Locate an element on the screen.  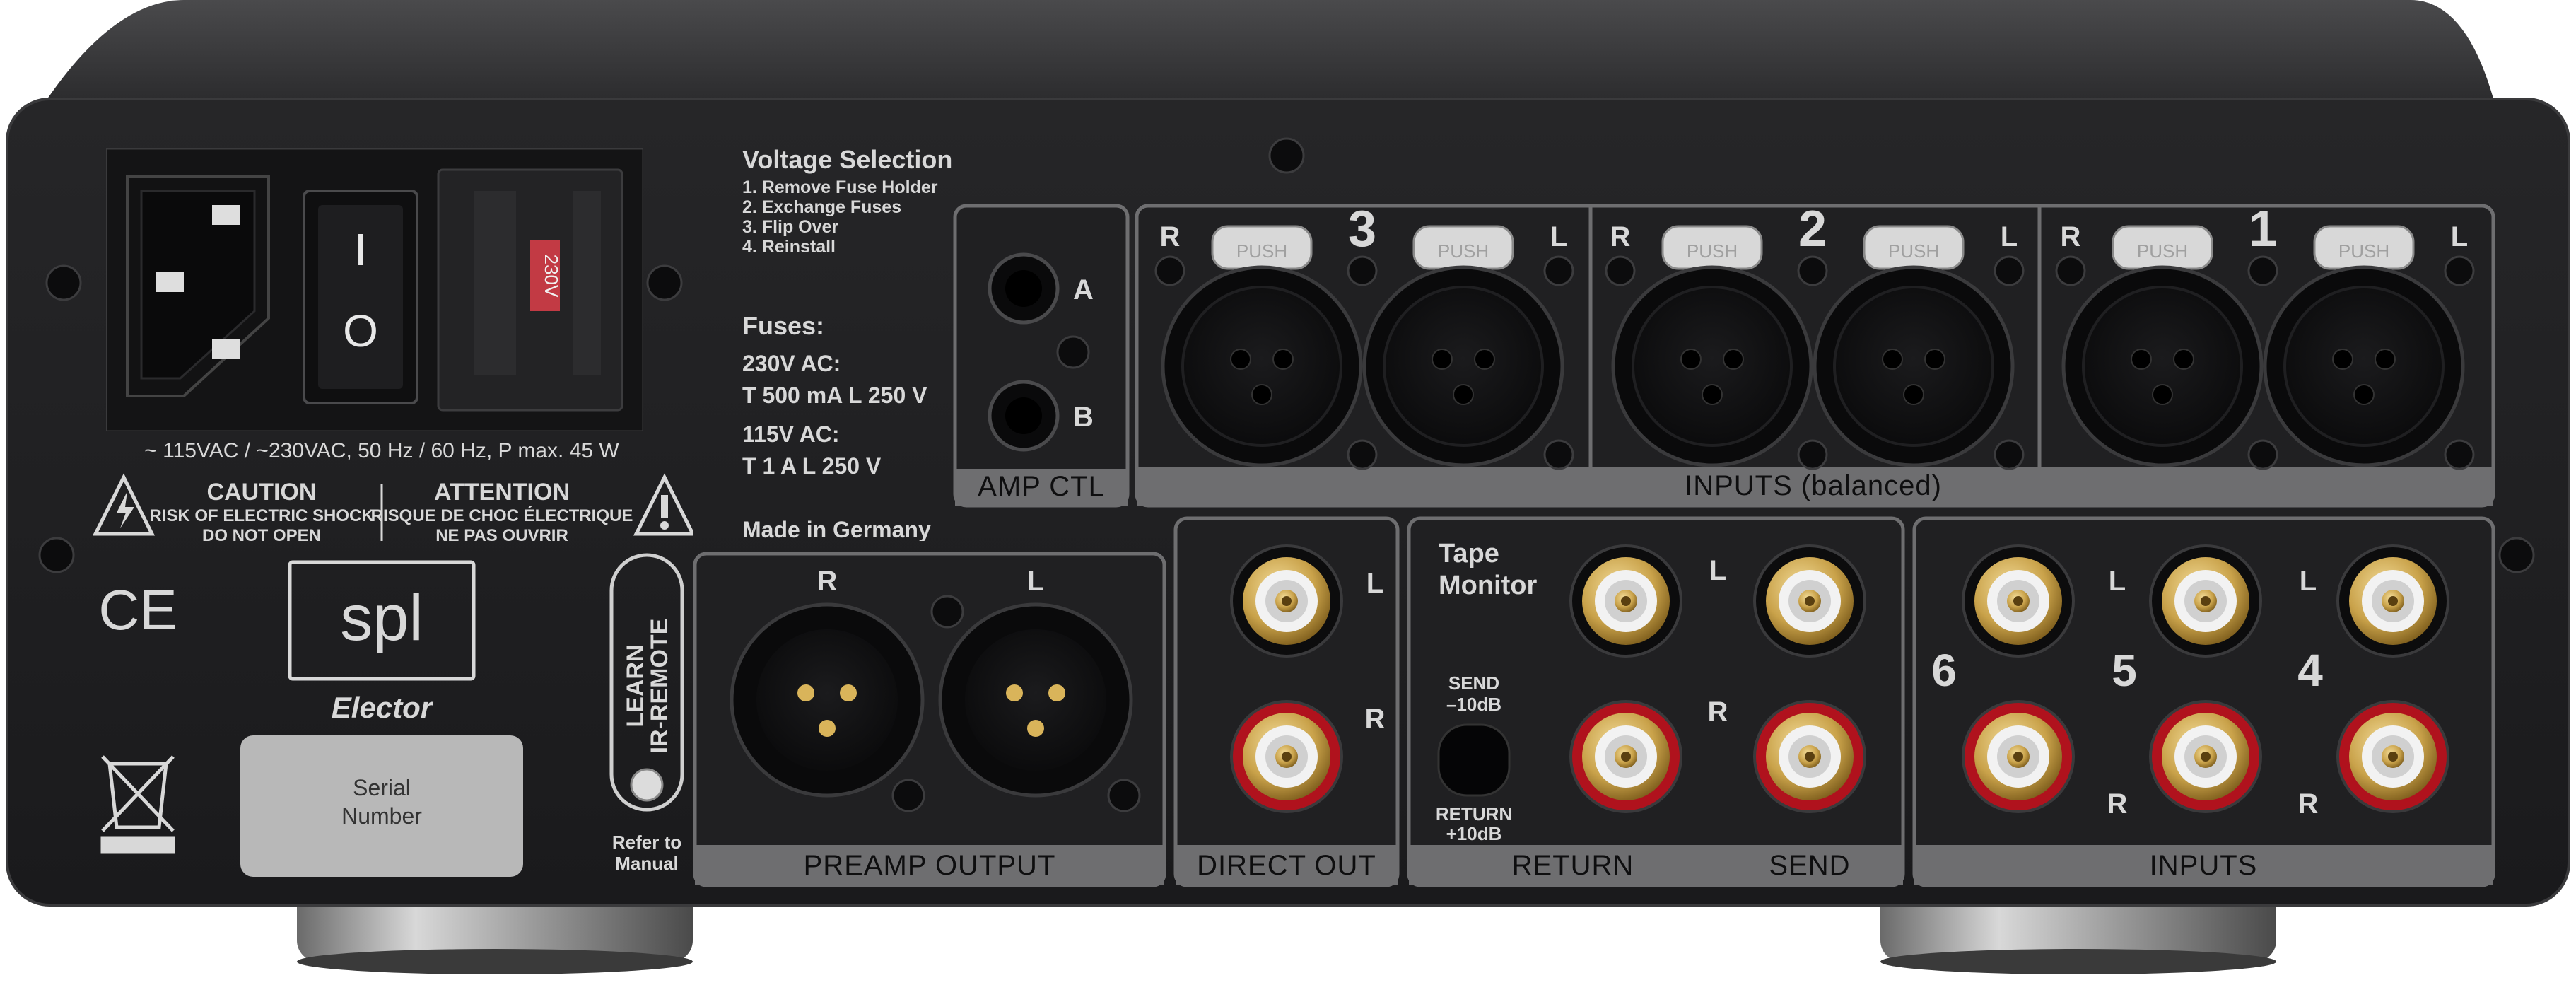
direct-out-section: DIRECT OUT L R is located at coordinates (1287, 701).